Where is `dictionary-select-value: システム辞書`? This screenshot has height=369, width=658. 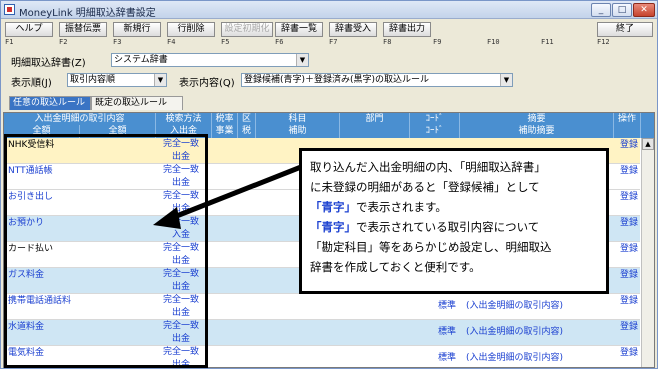 dictionary-select-value: システム辞書 is located at coordinates (141, 60).